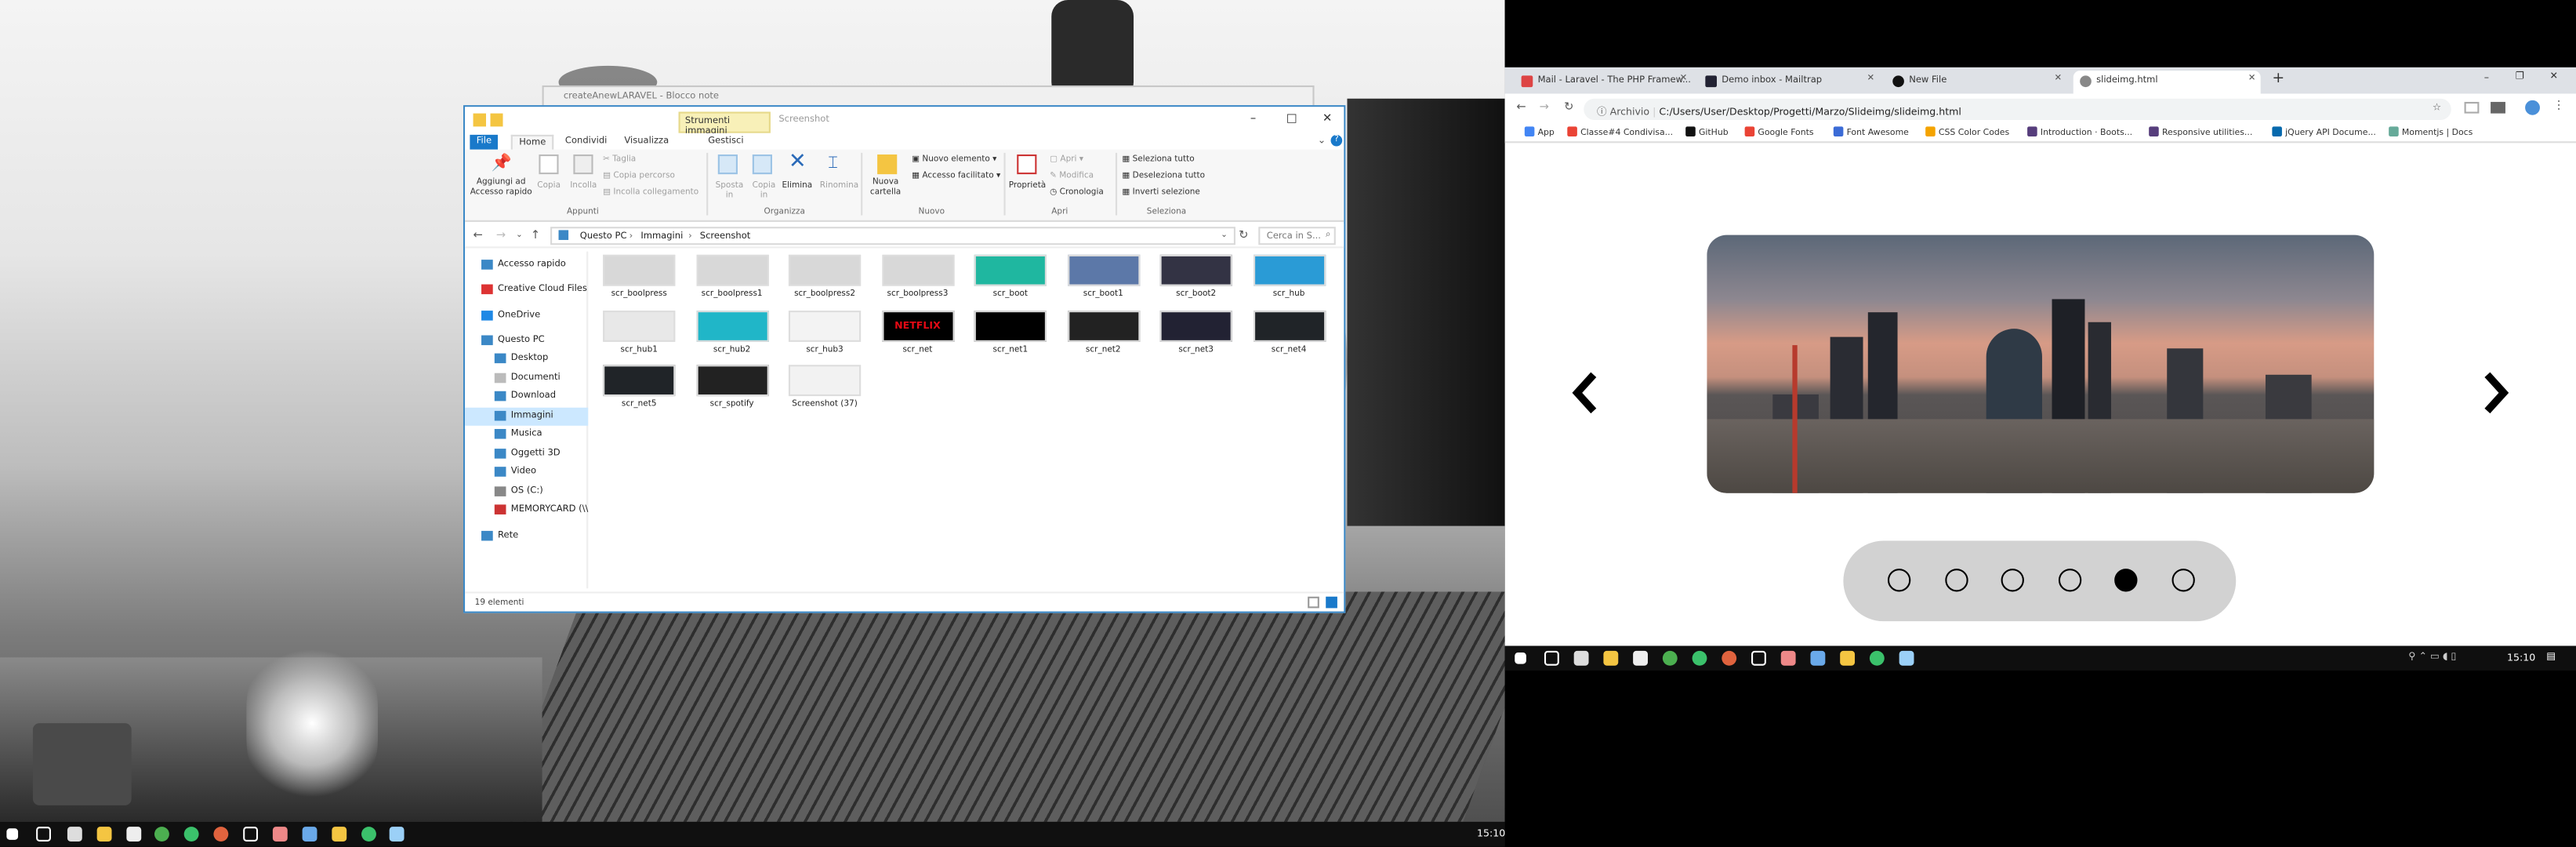 This screenshot has height=847, width=2576. What do you see at coordinates (1158, 159) in the screenshot?
I see `select-all-button: ▦ Seleziona tutto` at bounding box center [1158, 159].